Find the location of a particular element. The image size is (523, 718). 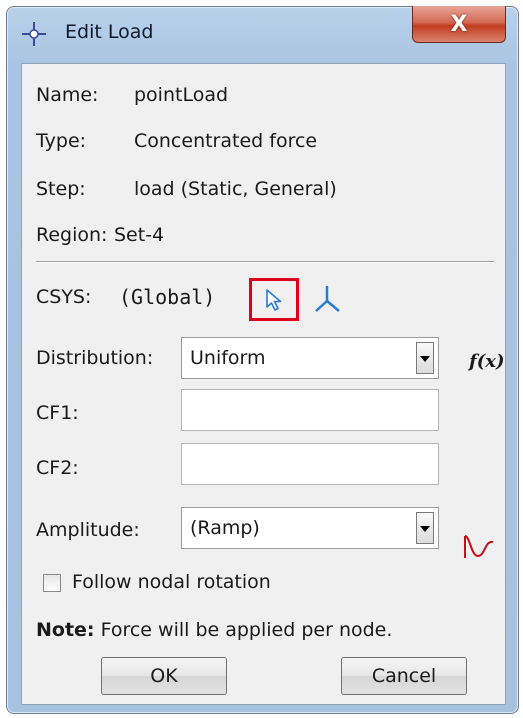

close-button: X is located at coordinates (459, 24).